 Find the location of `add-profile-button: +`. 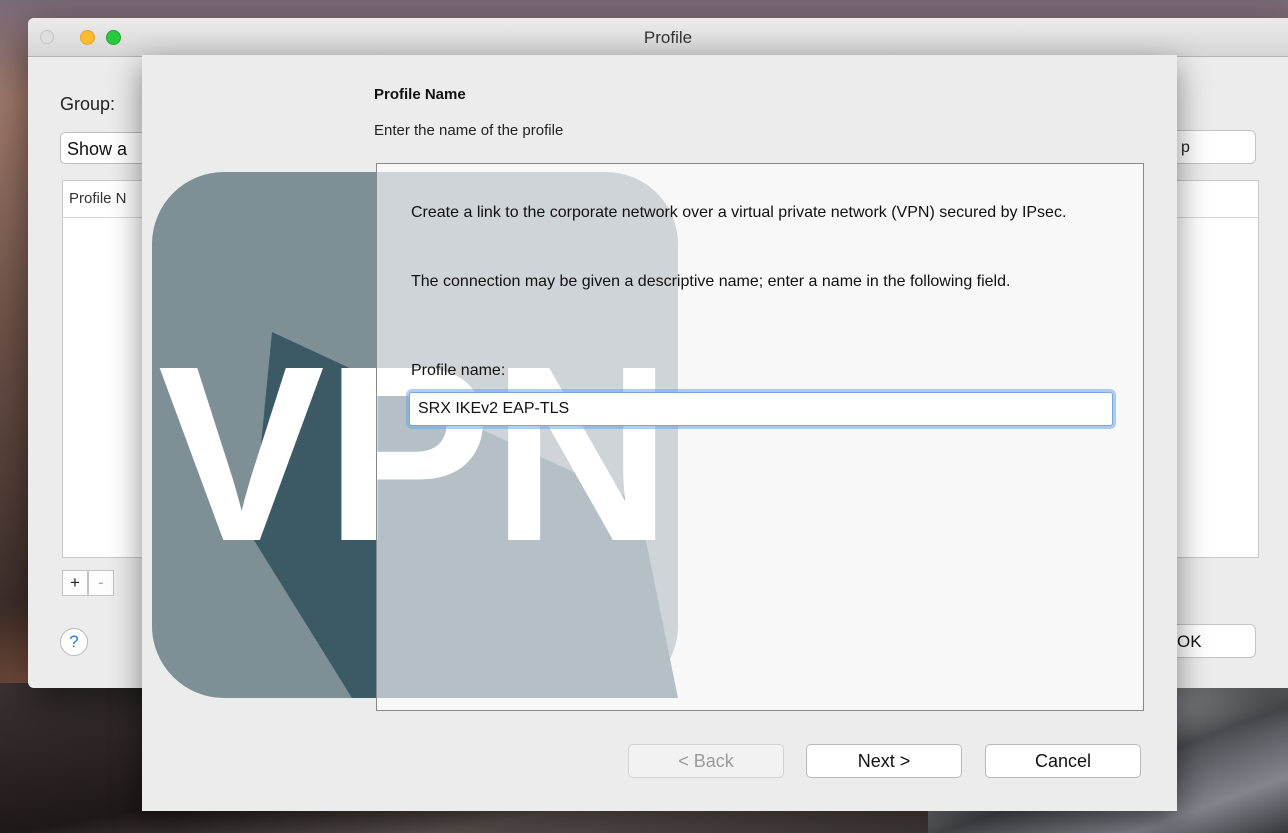

add-profile-button: + is located at coordinates (75, 583).